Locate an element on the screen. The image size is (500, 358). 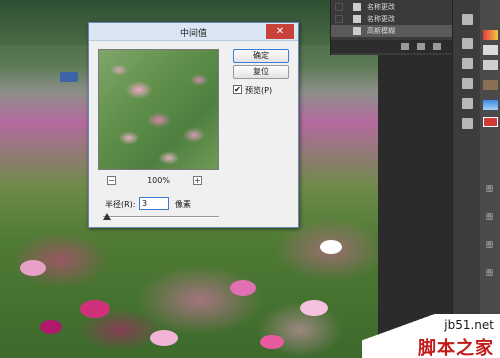
preview-label: 预览(P) is located at coordinates (259, 90).